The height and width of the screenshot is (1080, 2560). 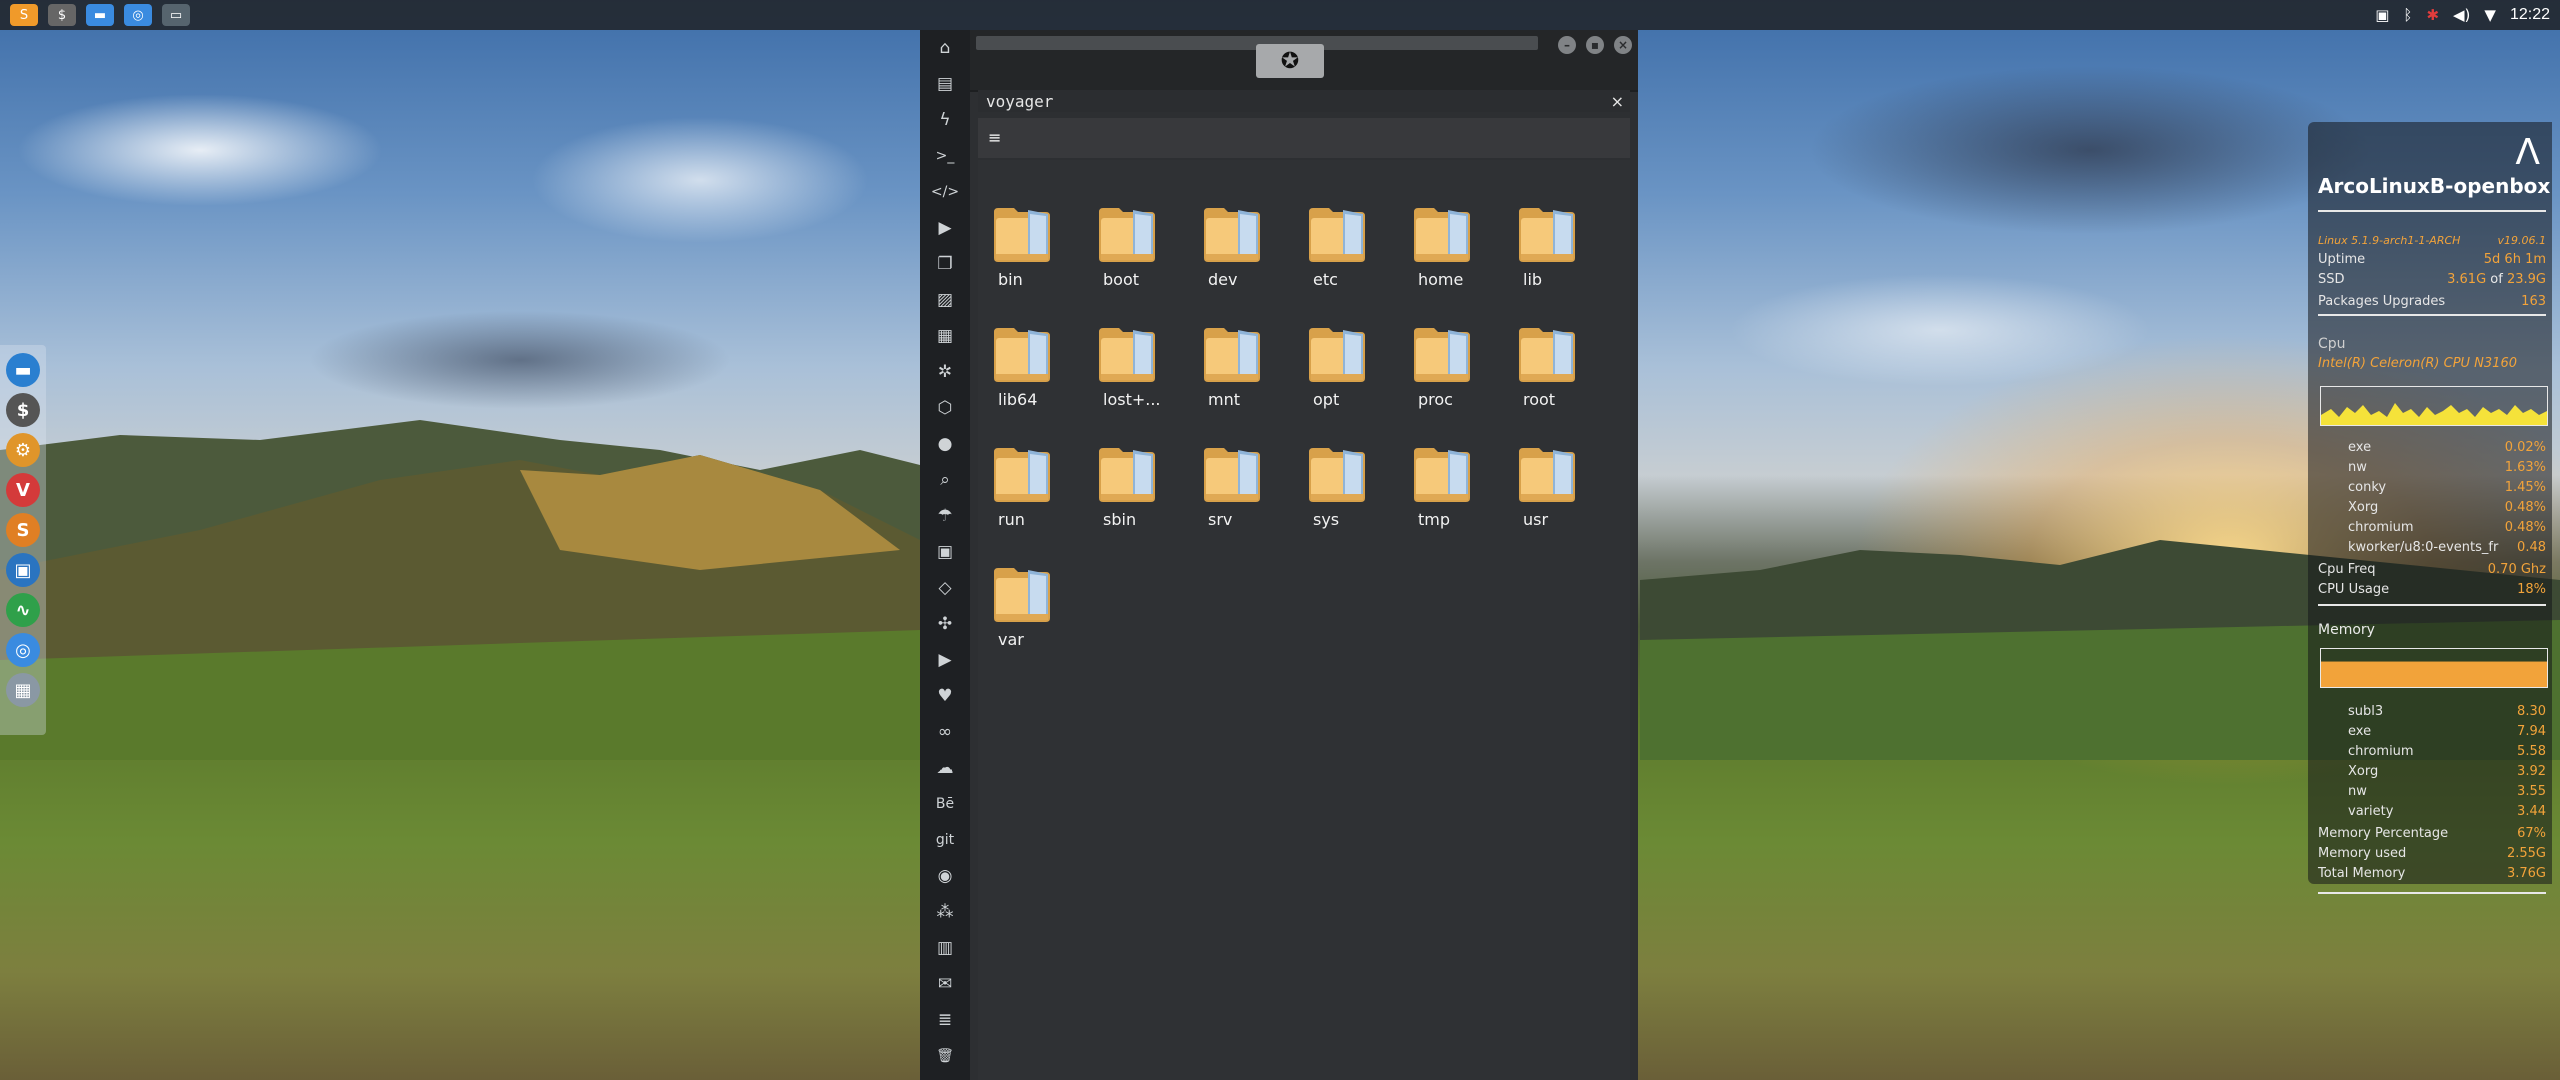 I want to click on github-icon: ◉, so click(x=945, y=876).